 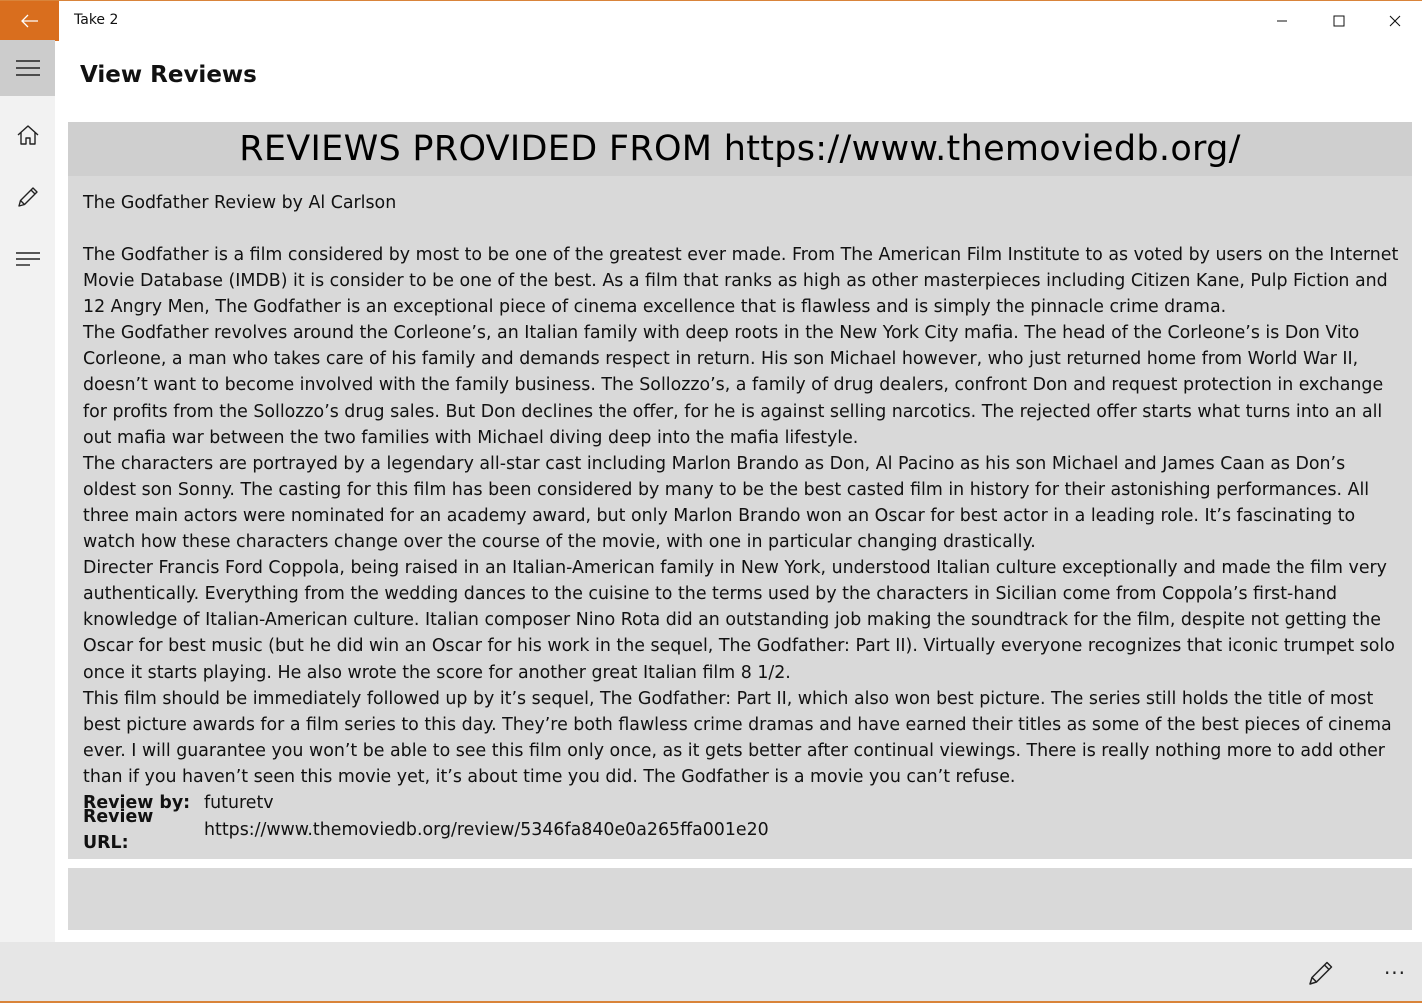 What do you see at coordinates (711, 972) in the screenshot?
I see `command-bar: ···` at bounding box center [711, 972].